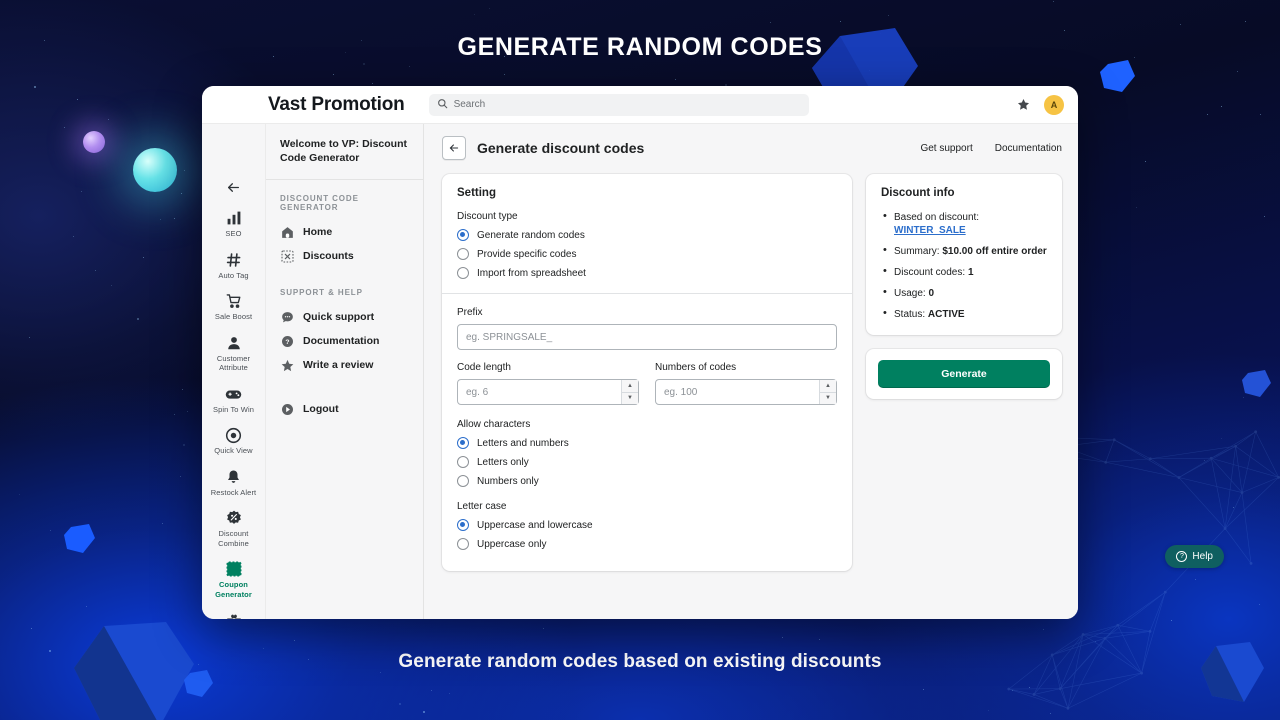 This screenshot has width=1280, height=720. I want to click on nav-item-label: Discounts, so click(328, 256).